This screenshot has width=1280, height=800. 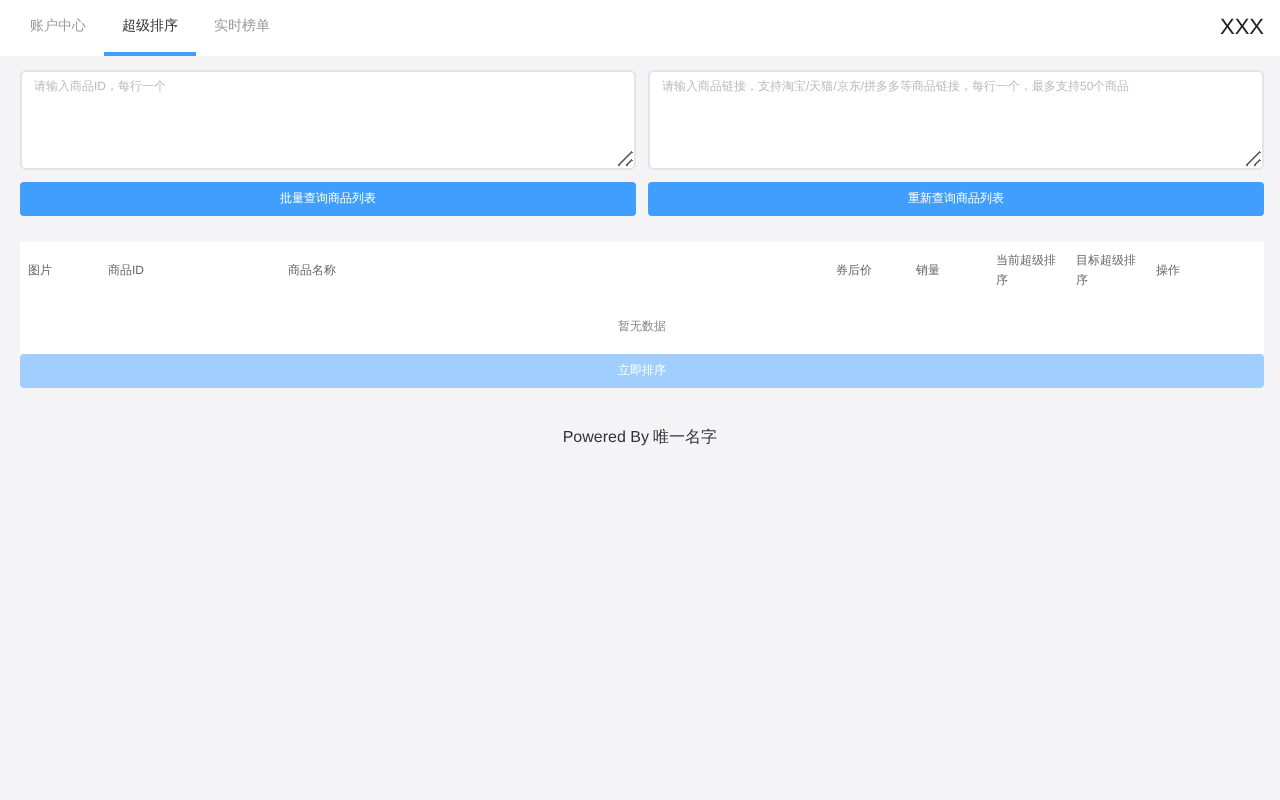 What do you see at coordinates (640, 437) in the screenshot?
I see `footer-text: Powered By 唯一名字` at bounding box center [640, 437].